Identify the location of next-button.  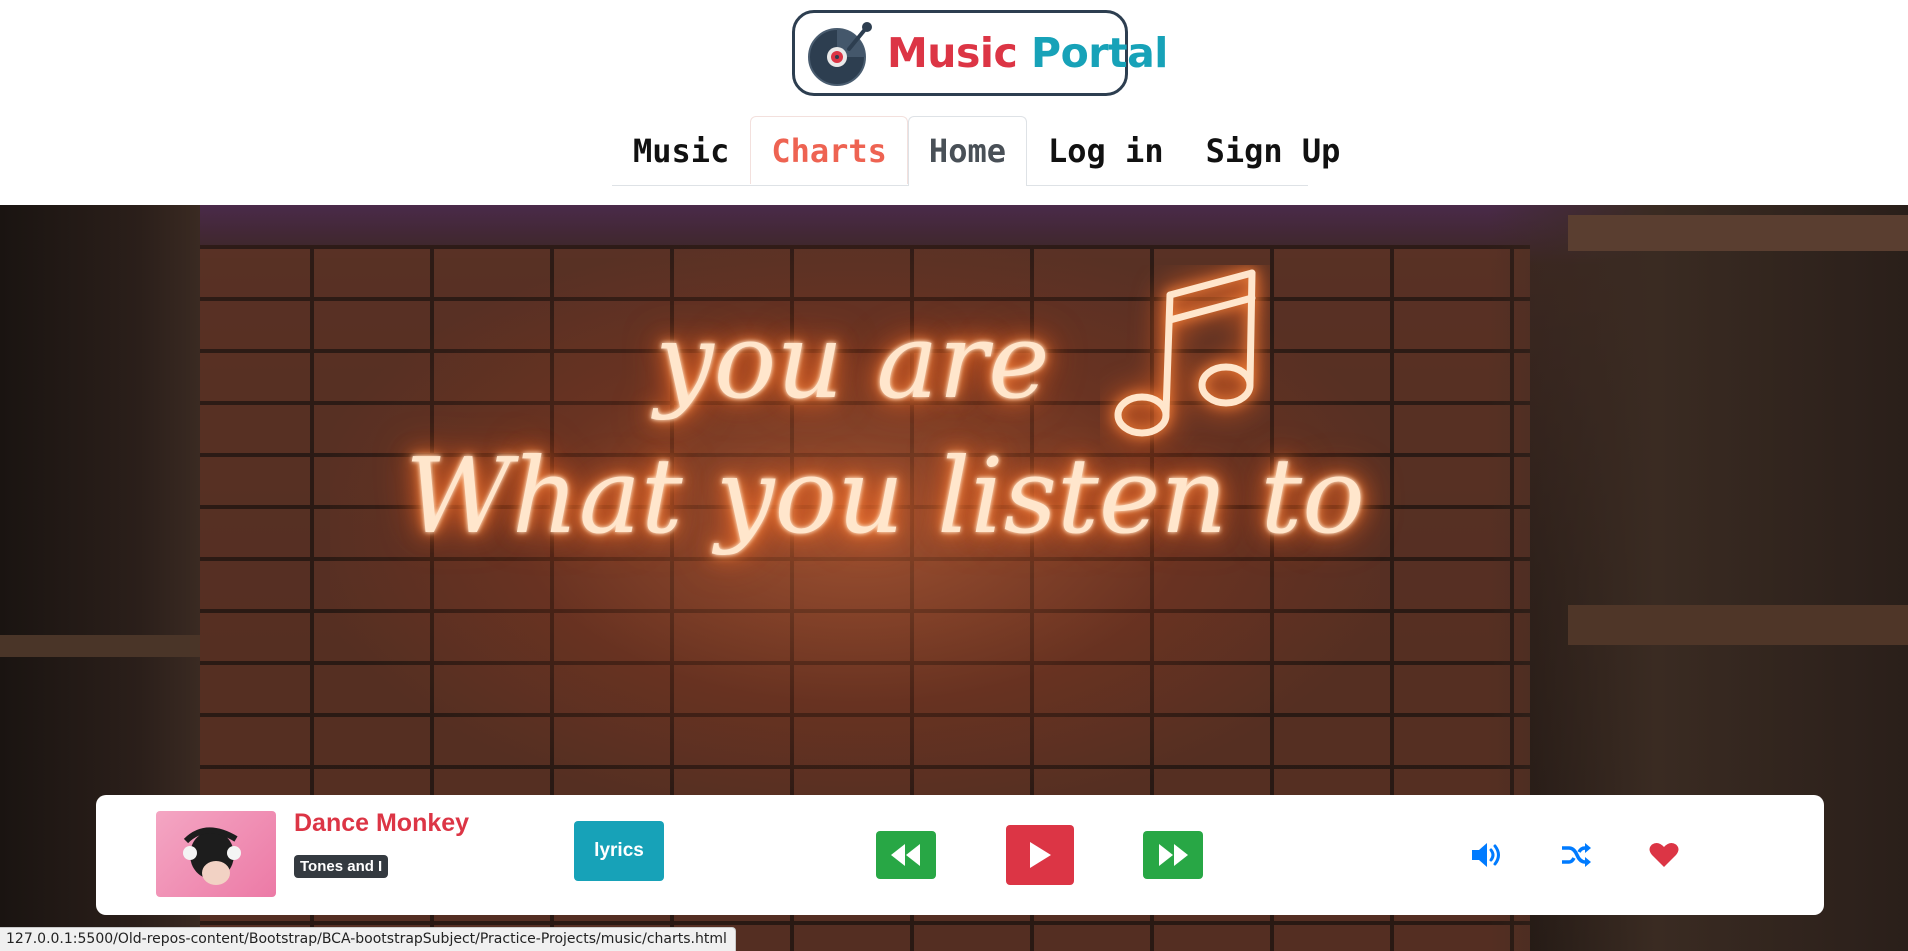
(1173, 855).